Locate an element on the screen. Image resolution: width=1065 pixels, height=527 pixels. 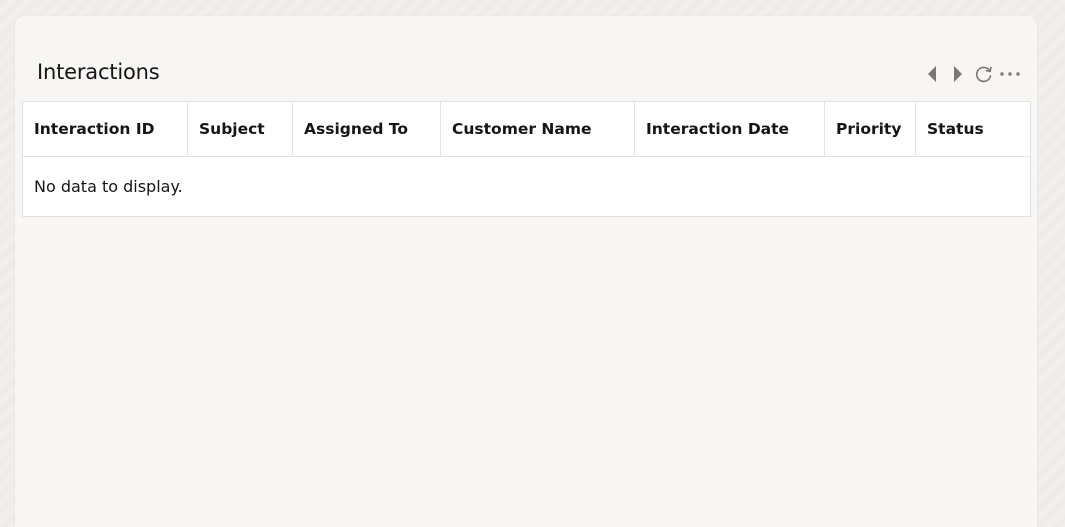
more-options-icon is located at coordinates (1010, 74).